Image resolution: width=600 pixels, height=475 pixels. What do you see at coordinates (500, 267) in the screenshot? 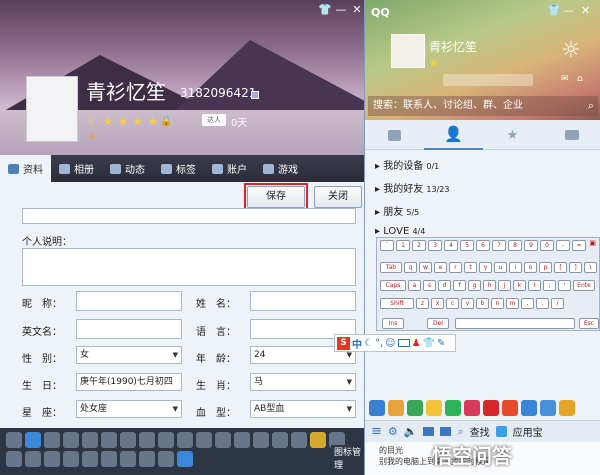
I see `key-row2-7: u` at bounding box center [500, 267].